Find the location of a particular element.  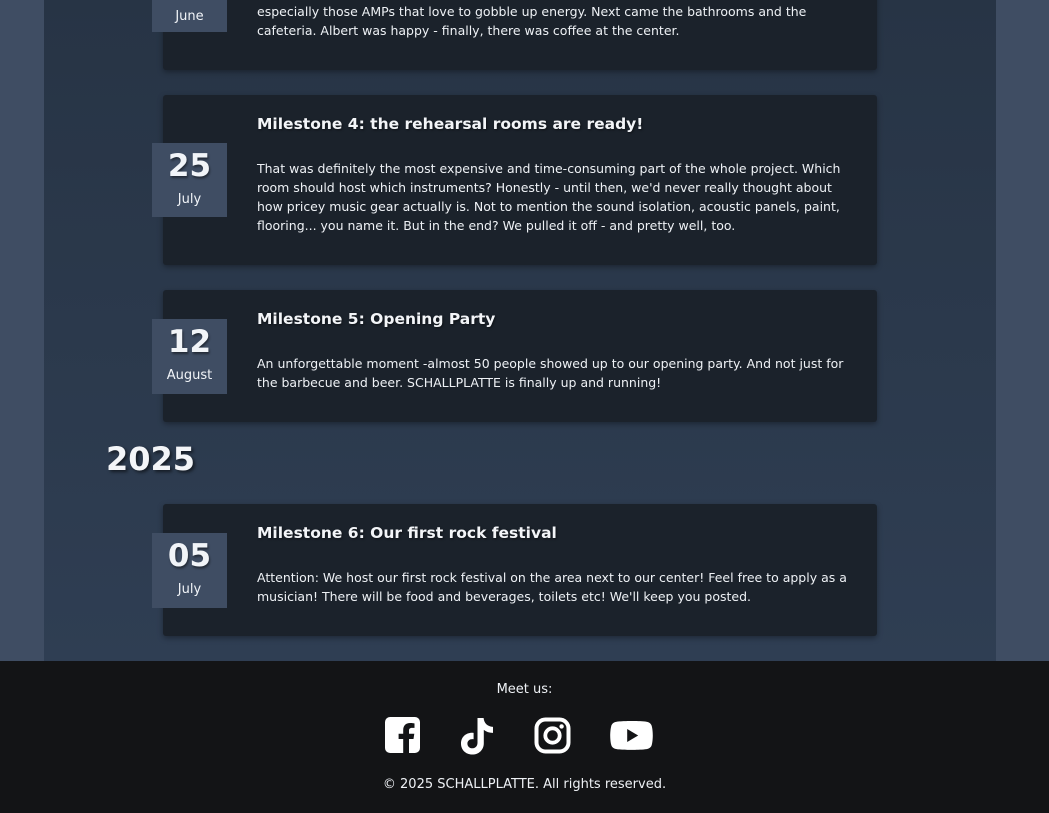

date-day: 05 is located at coordinates (189, 556).